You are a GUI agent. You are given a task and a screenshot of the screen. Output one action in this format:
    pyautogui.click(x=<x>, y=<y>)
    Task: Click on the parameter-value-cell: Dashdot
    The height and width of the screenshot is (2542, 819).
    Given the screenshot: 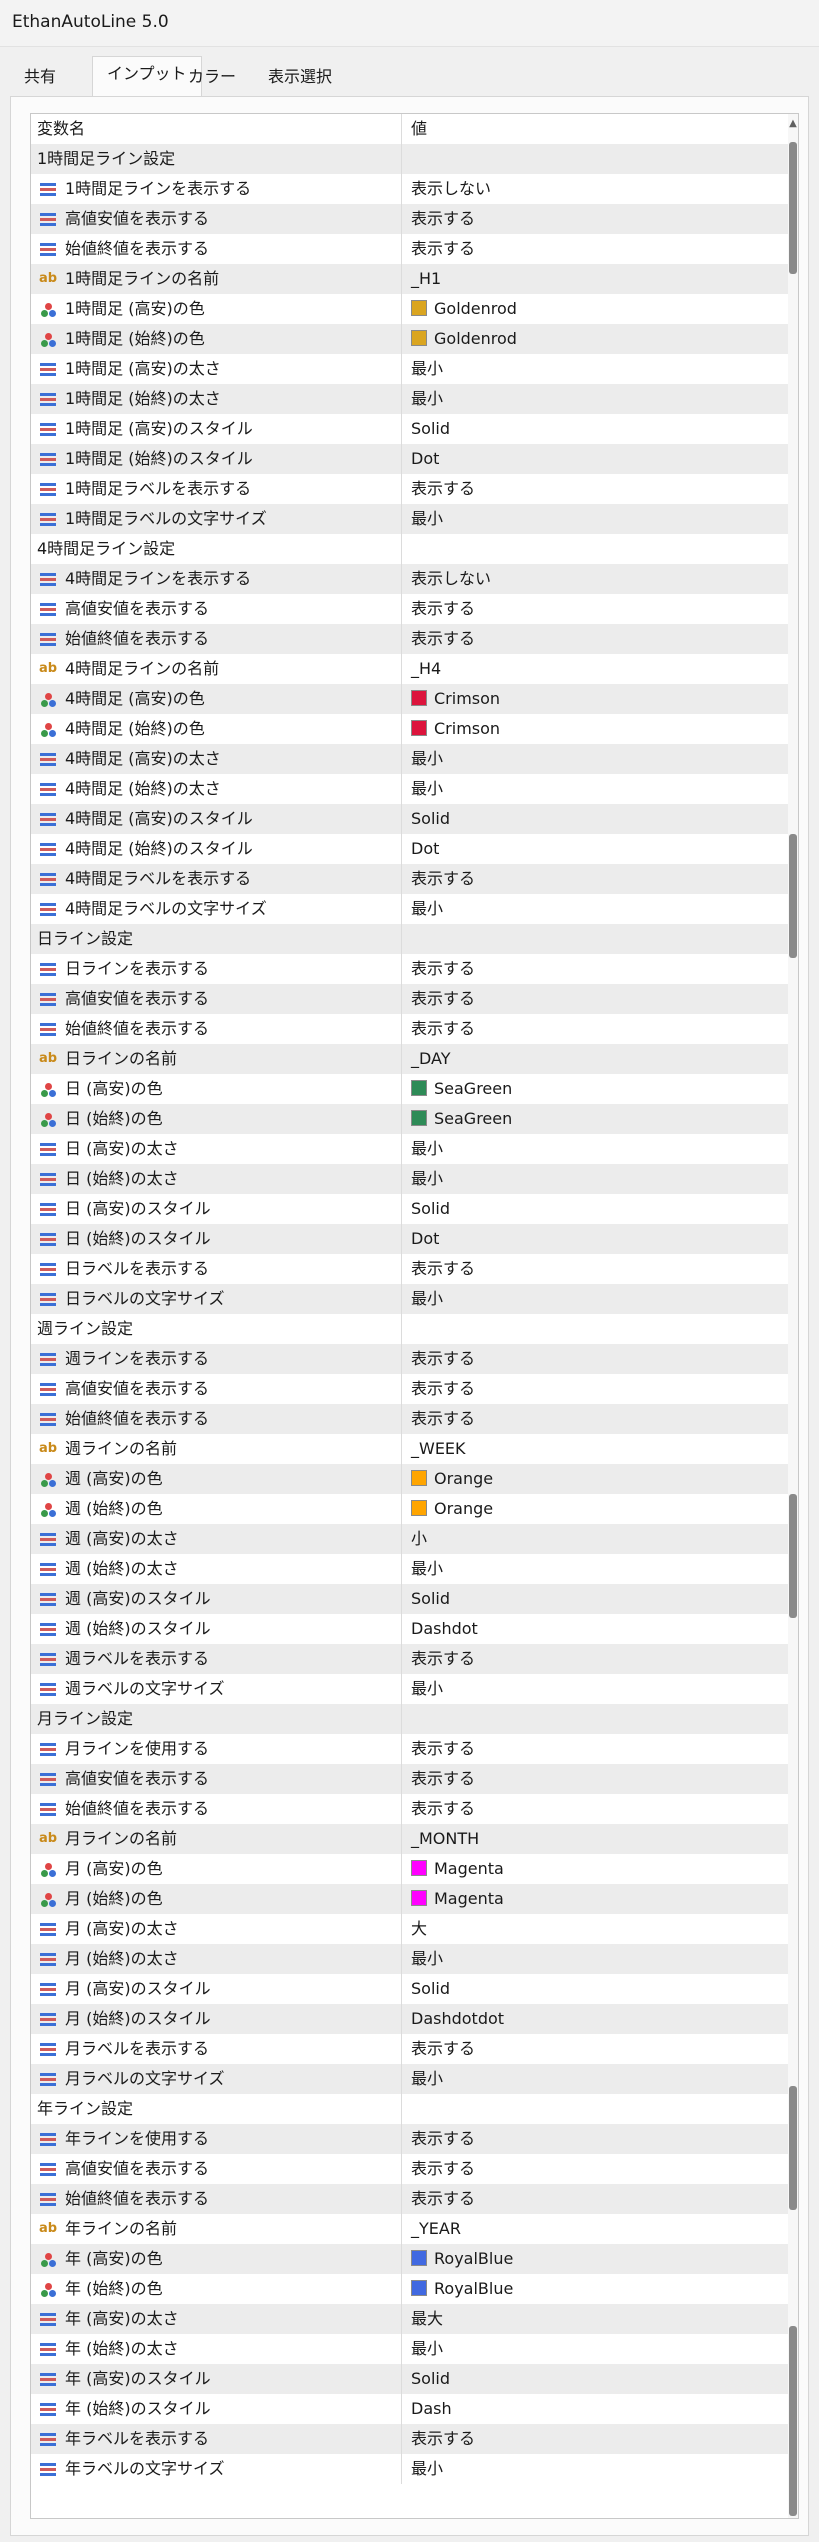 What is the action you would take?
    pyautogui.click(x=596, y=1629)
    